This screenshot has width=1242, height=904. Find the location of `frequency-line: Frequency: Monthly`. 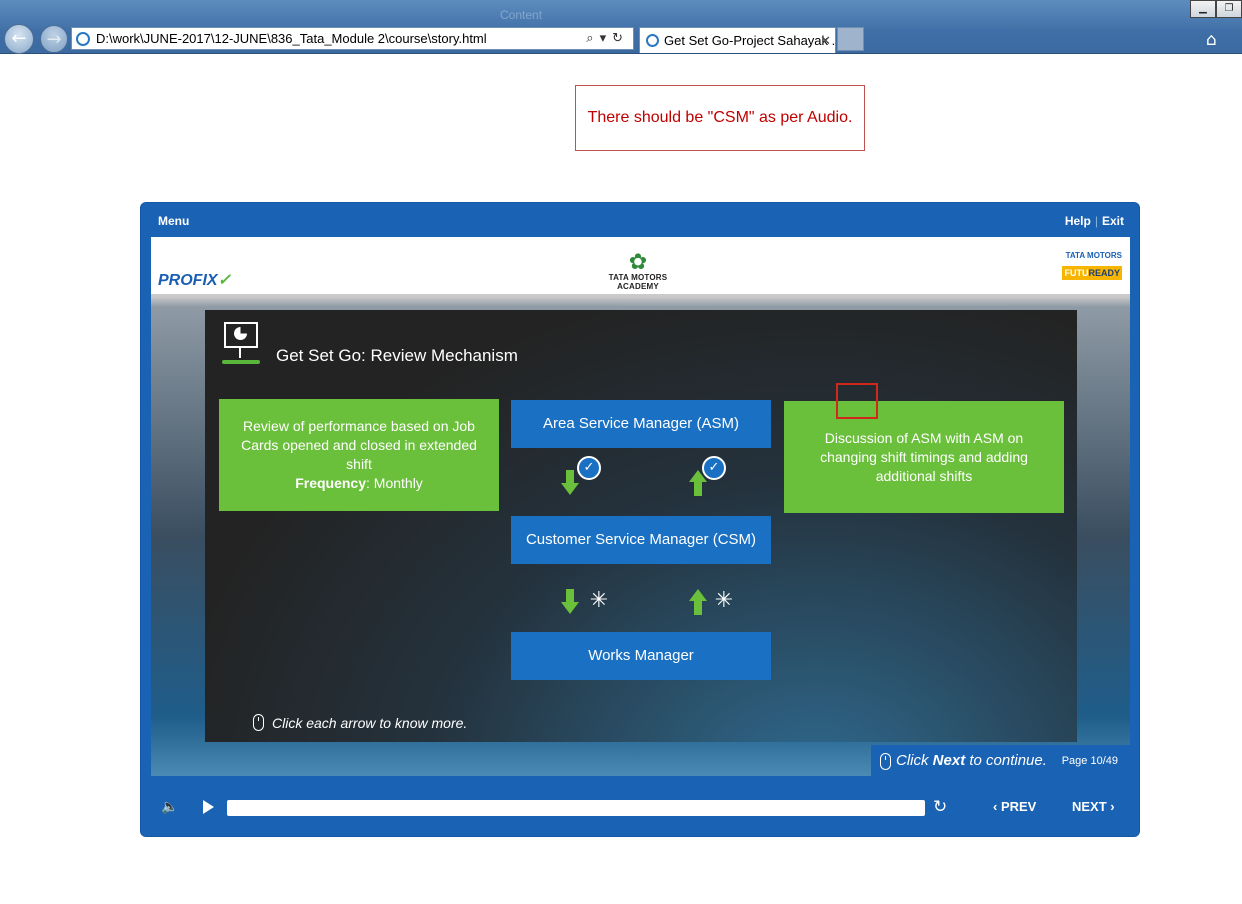

frequency-line: Frequency: Monthly is located at coordinates (359, 483).